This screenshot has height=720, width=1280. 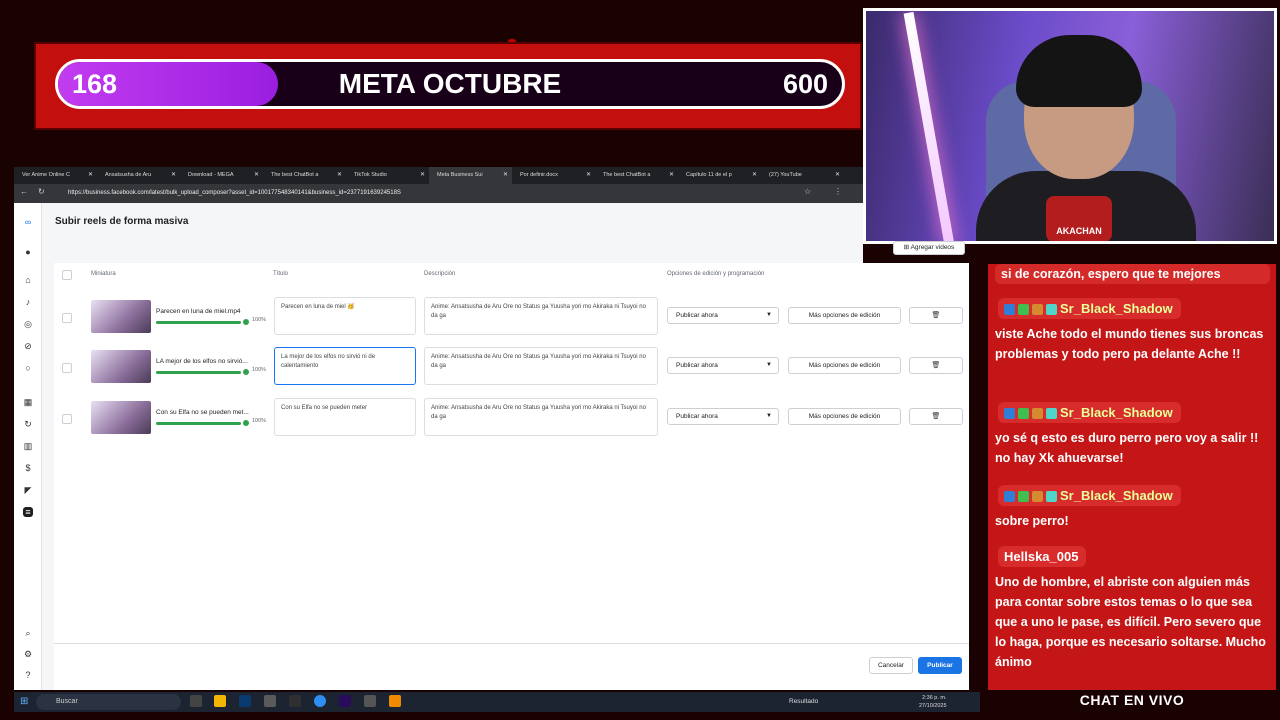 I want to click on browser-tab-active: Meta Business Sui ✕, so click(x=470, y=175).